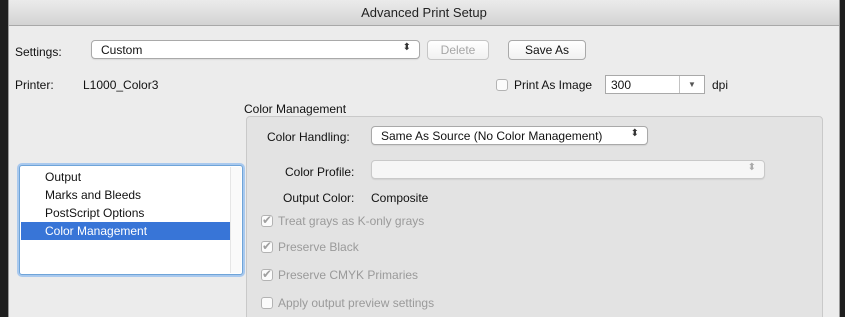  I want to click on triangle-down-icon: ▼, so click(691, 84).